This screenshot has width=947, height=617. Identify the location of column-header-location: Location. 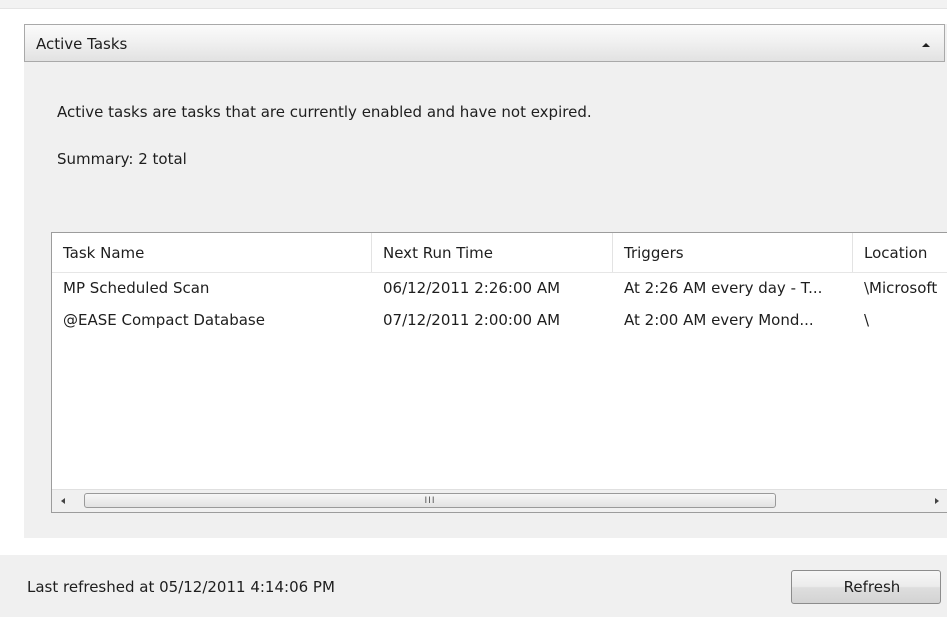
(900, 252).